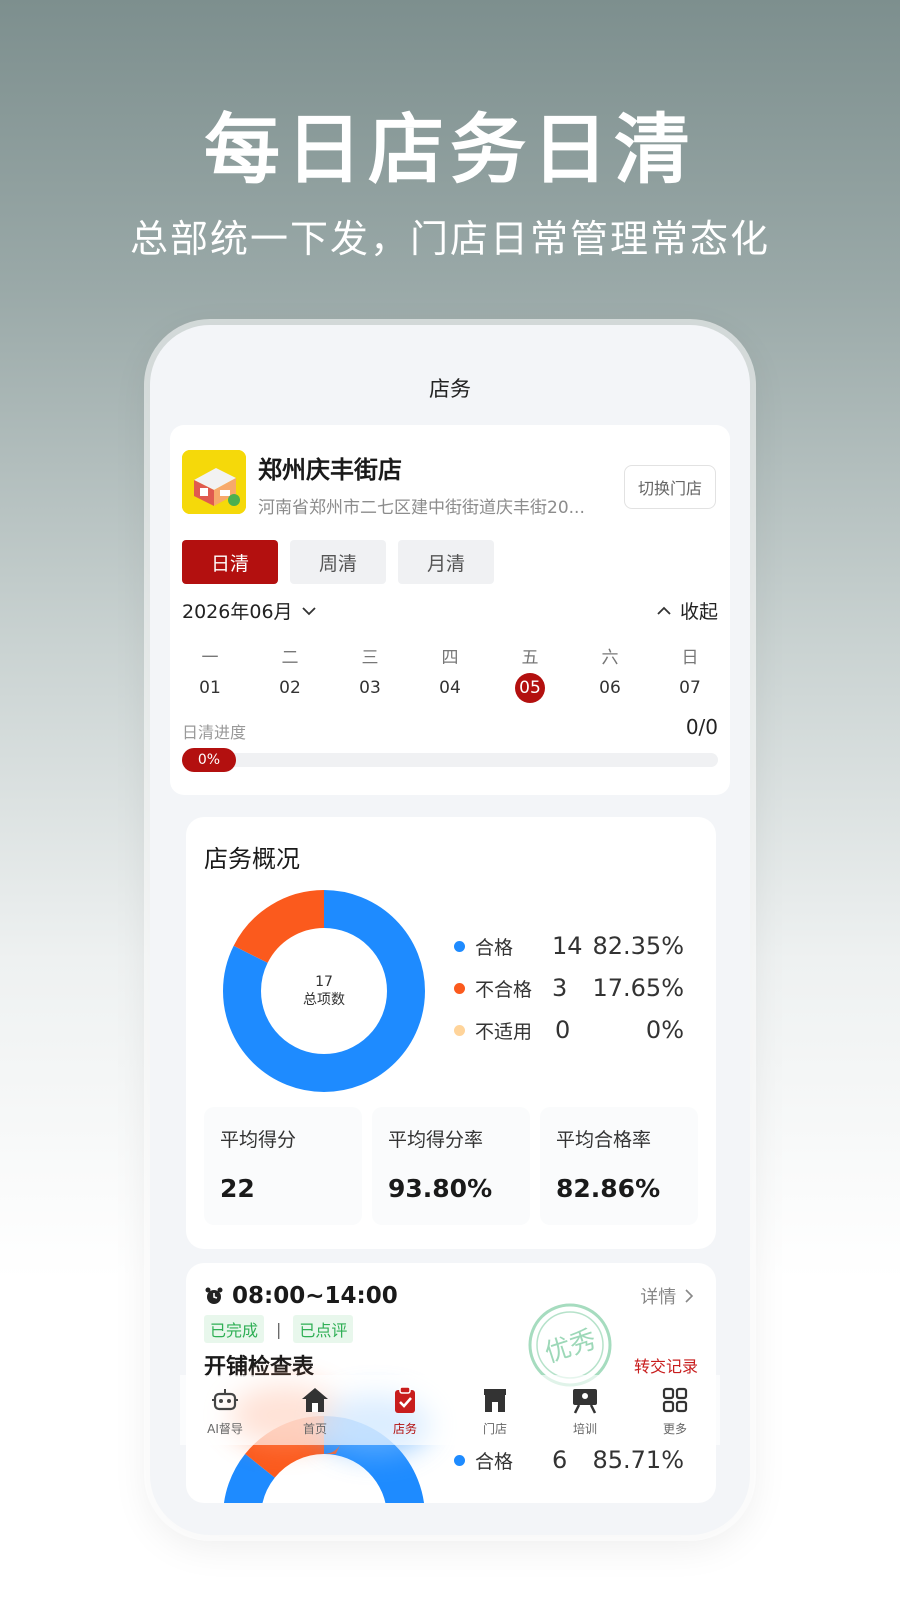 The height and width of the screenshot is (1600, 900). I want to click on tab-training: 培训, so click(585, 1410).